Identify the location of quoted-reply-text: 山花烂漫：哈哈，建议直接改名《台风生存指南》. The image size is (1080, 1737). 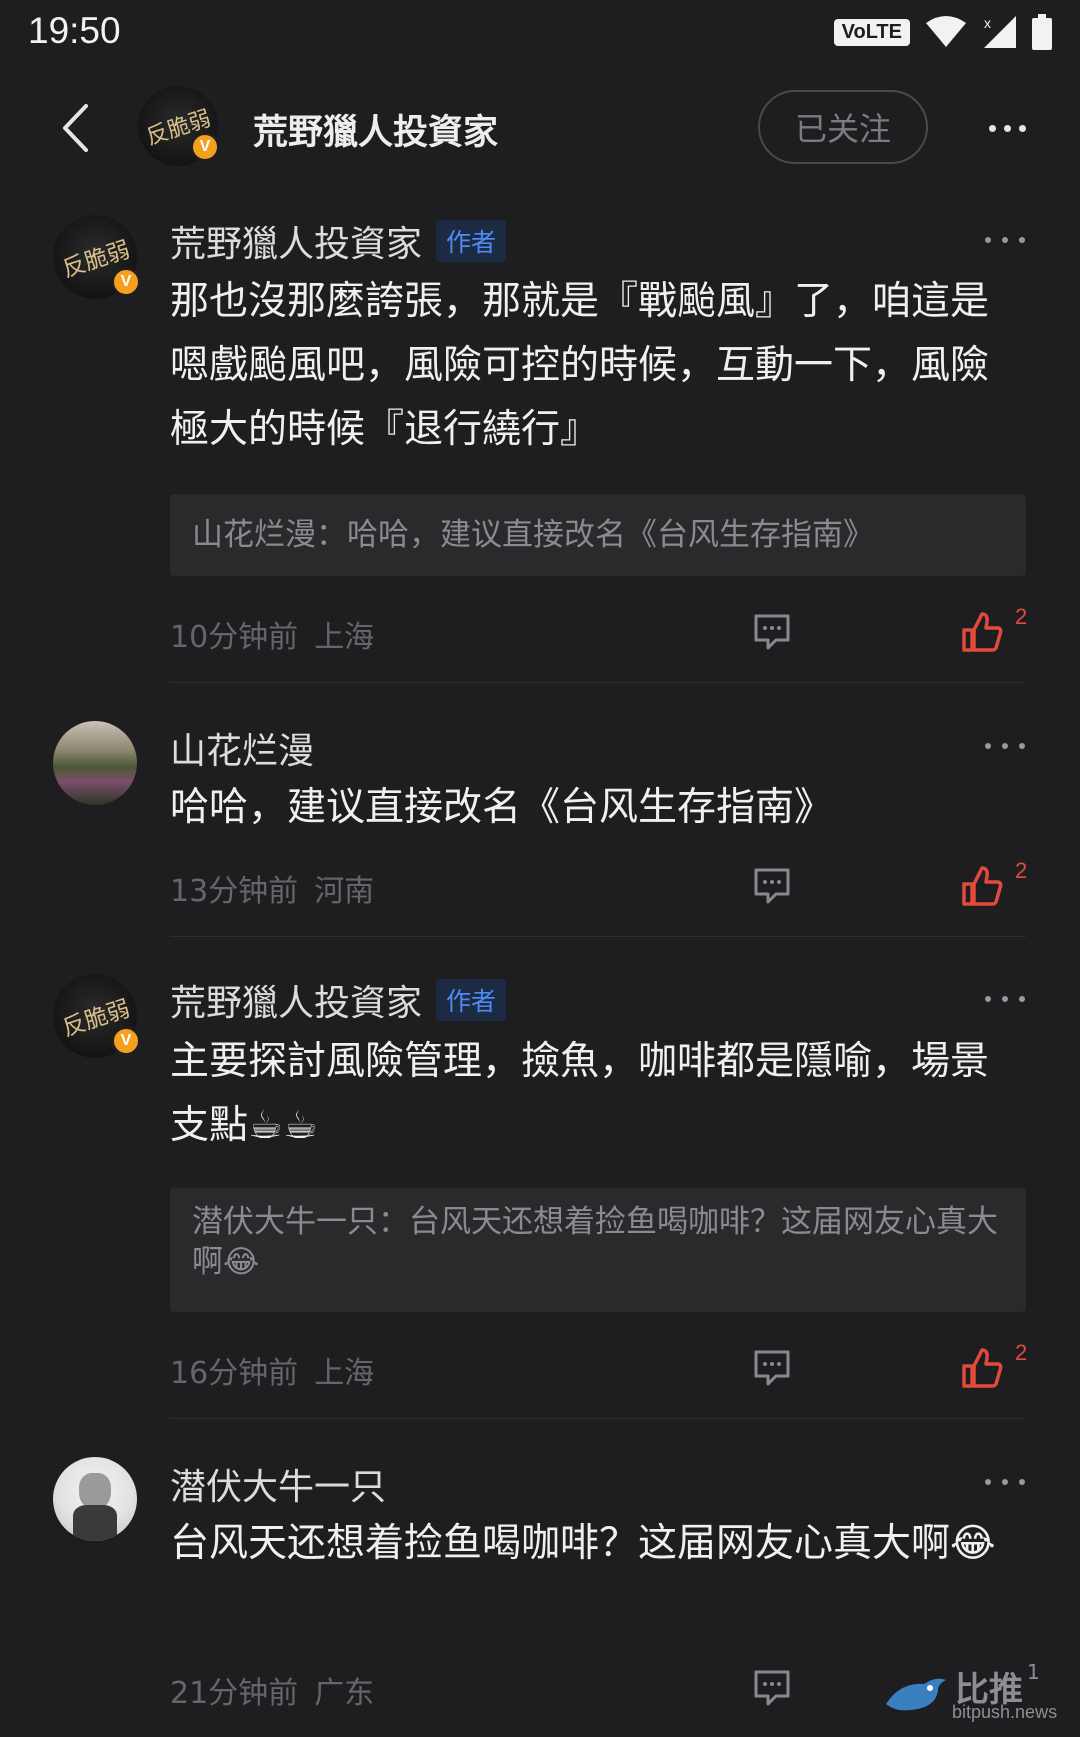
(533, 535).